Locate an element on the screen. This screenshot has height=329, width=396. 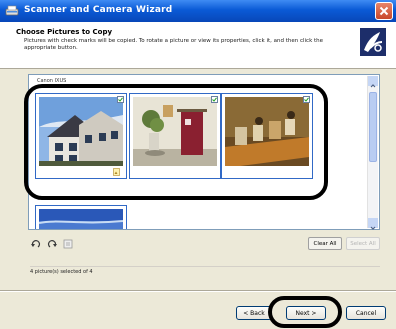
arrow-up-icon is located at coordinates (373, 86).